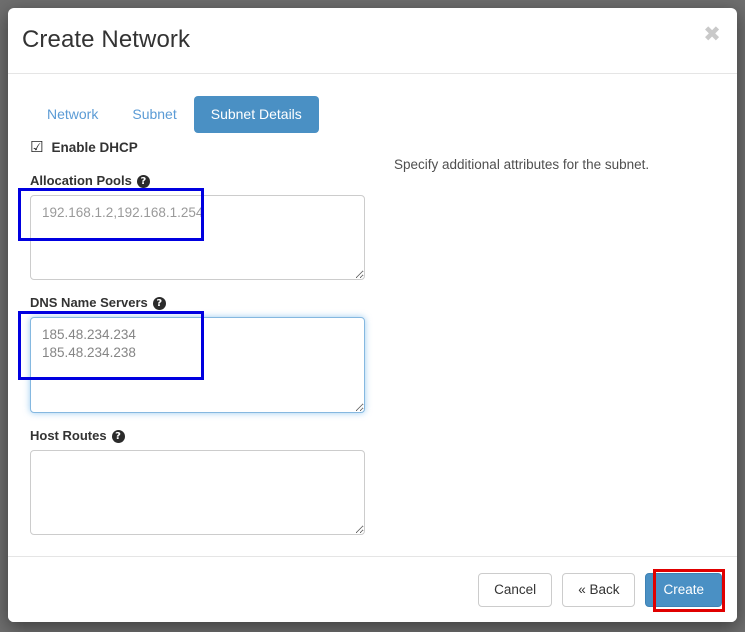 Image resolution: width=745 pixels, height=632 pixels. What do you see at coordinates (515, 590) in the screenshot?
I see `cancel-button: Cancel` at bounding box center [515, 590].